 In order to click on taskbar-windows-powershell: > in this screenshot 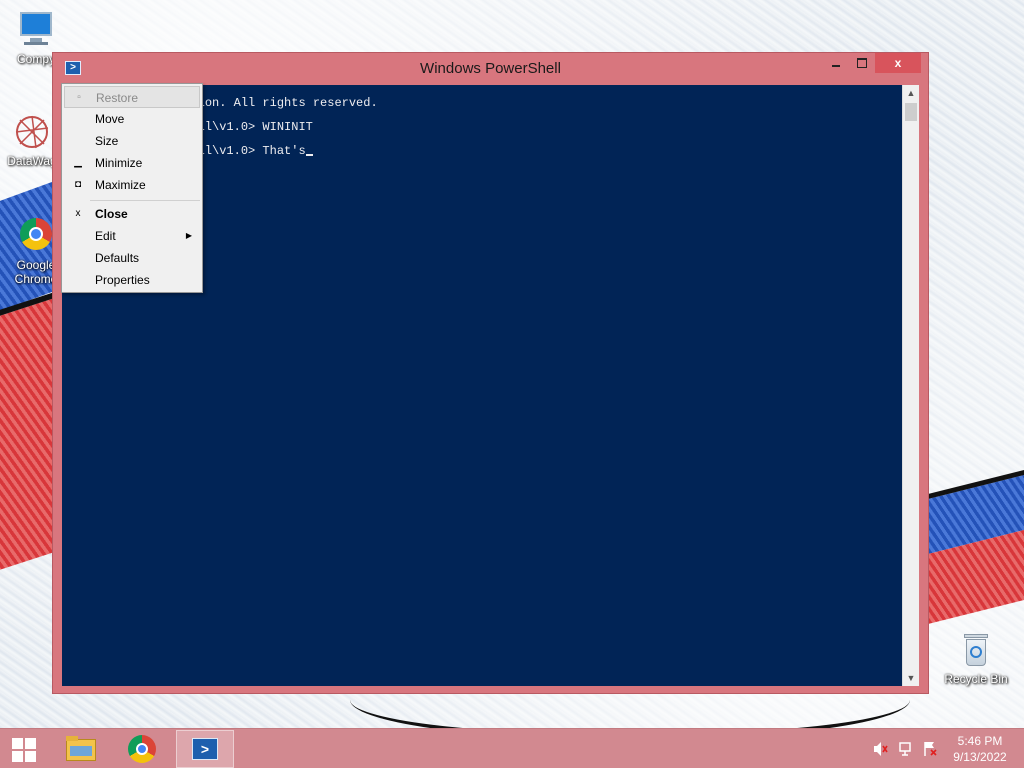, I will do `click(205, 749)`.